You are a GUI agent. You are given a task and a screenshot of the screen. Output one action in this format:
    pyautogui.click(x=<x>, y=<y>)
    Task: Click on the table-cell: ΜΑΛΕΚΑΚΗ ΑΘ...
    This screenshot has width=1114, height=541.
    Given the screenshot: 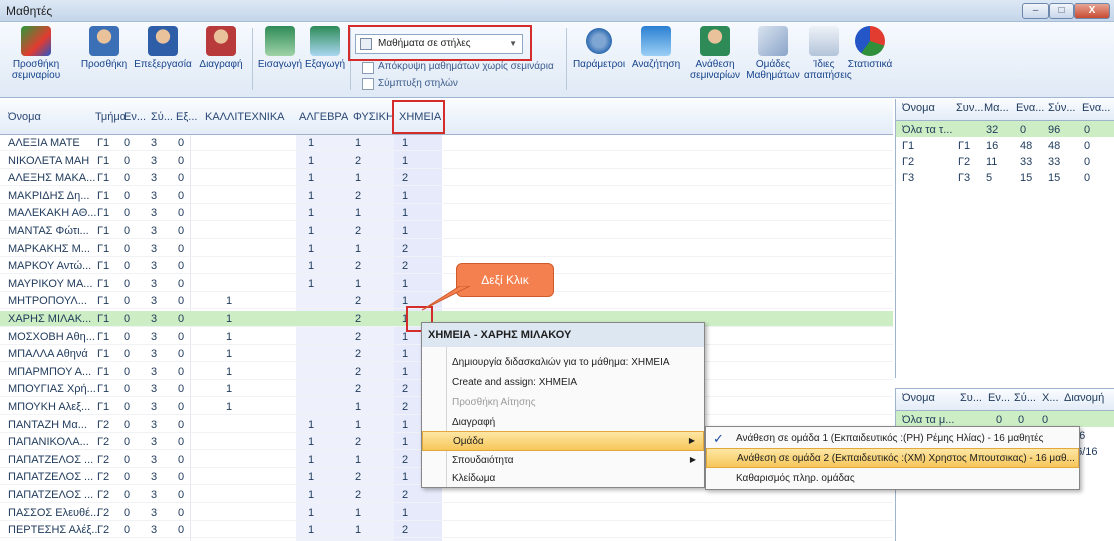 What is the action you would take?
    pyautogui.click(x=52, y=213)
    